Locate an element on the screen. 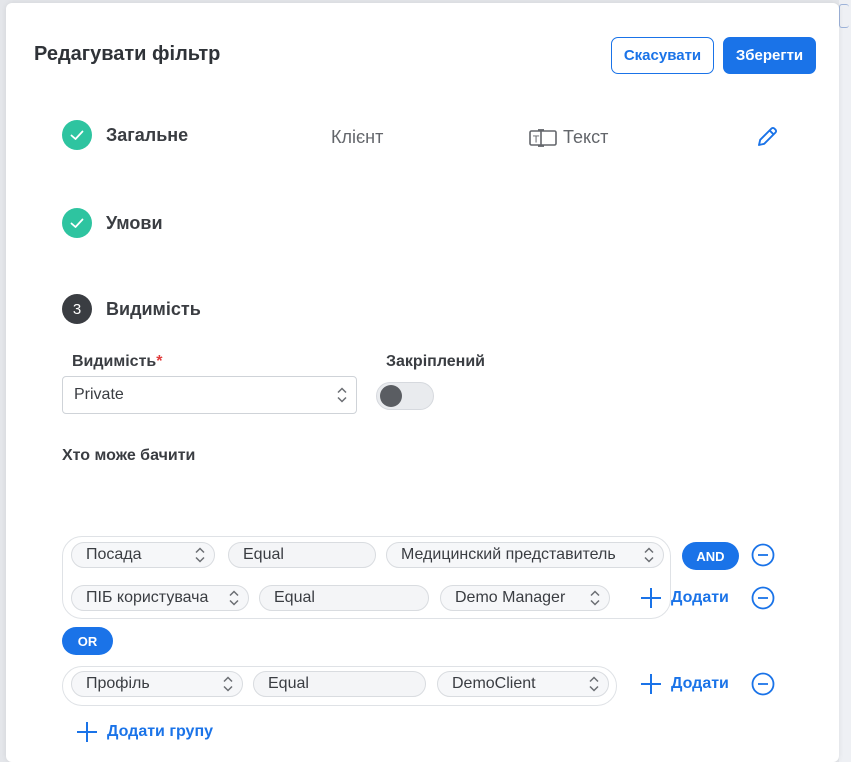  step-label: Видимість is located at coordinates (153, 308).